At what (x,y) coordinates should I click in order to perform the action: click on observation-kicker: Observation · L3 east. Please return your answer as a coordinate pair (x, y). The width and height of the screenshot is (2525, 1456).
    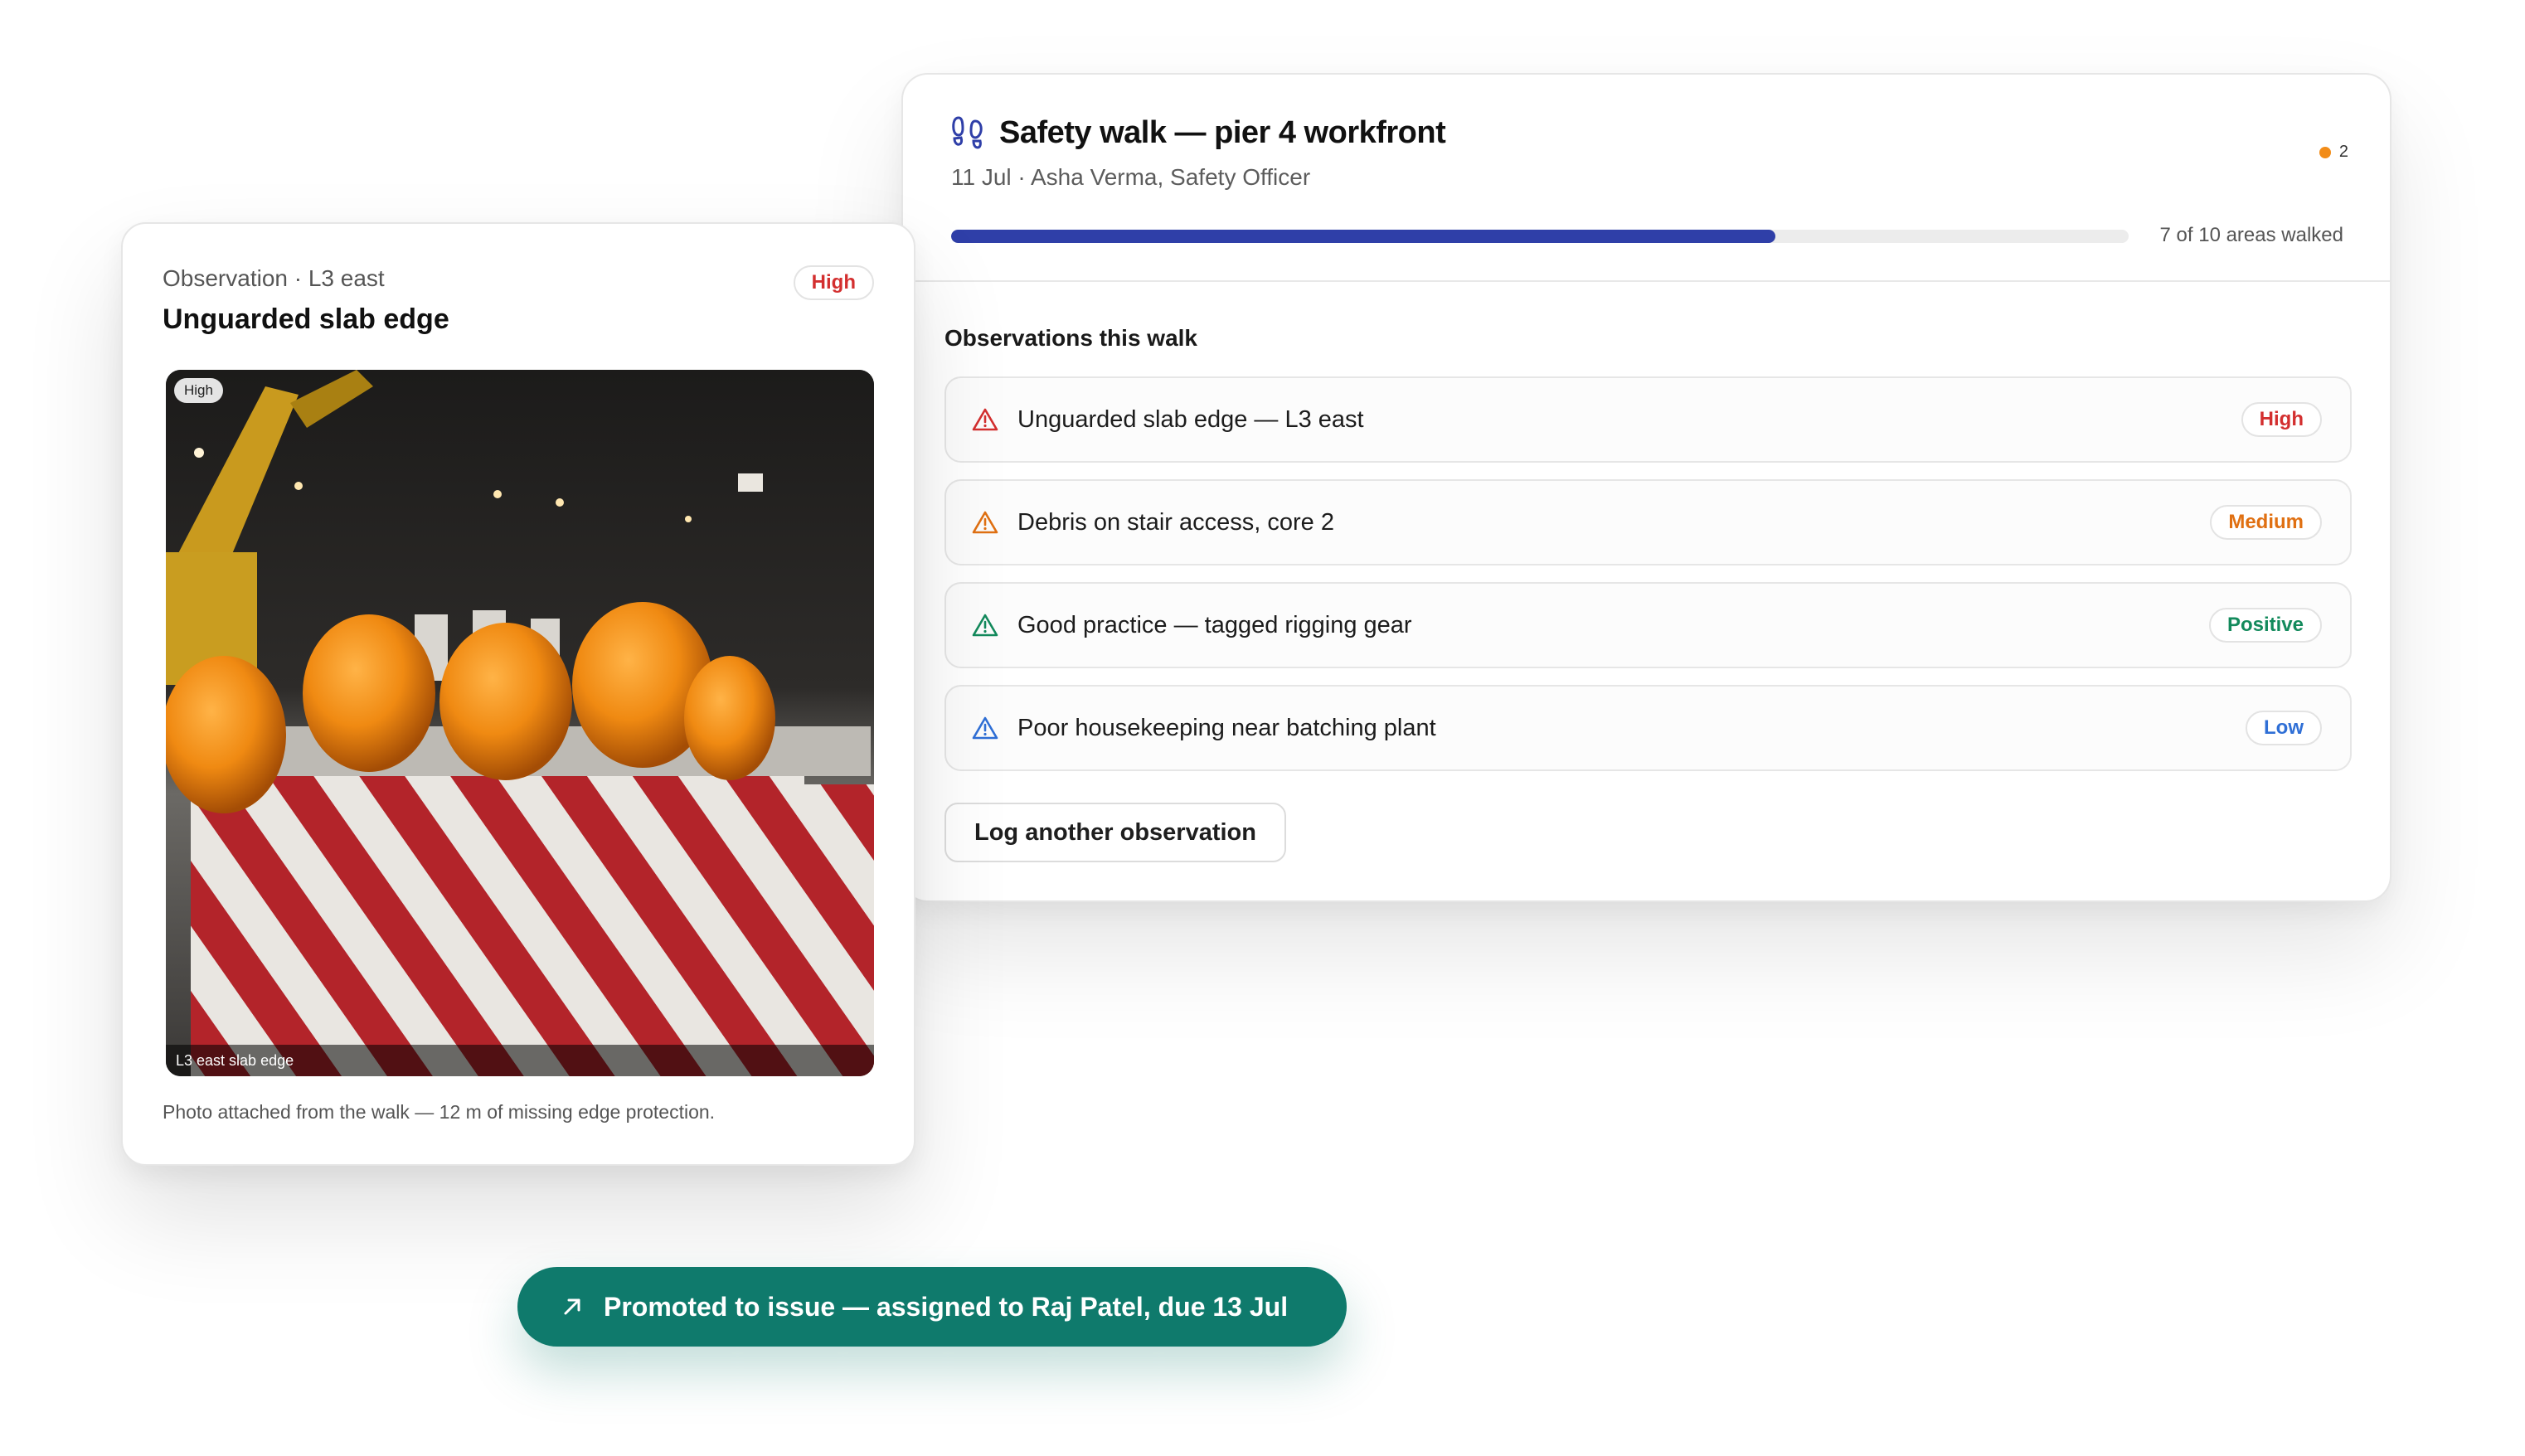
    Looking at the image, I should click on (274, 278).